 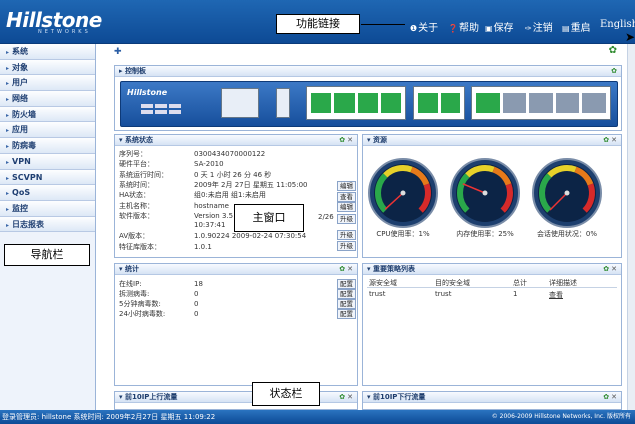 What do you see at coordinates (20, 208) in the screenshot?
I see `sidebar-item-label: 监控` at bounding box center [20, 208].